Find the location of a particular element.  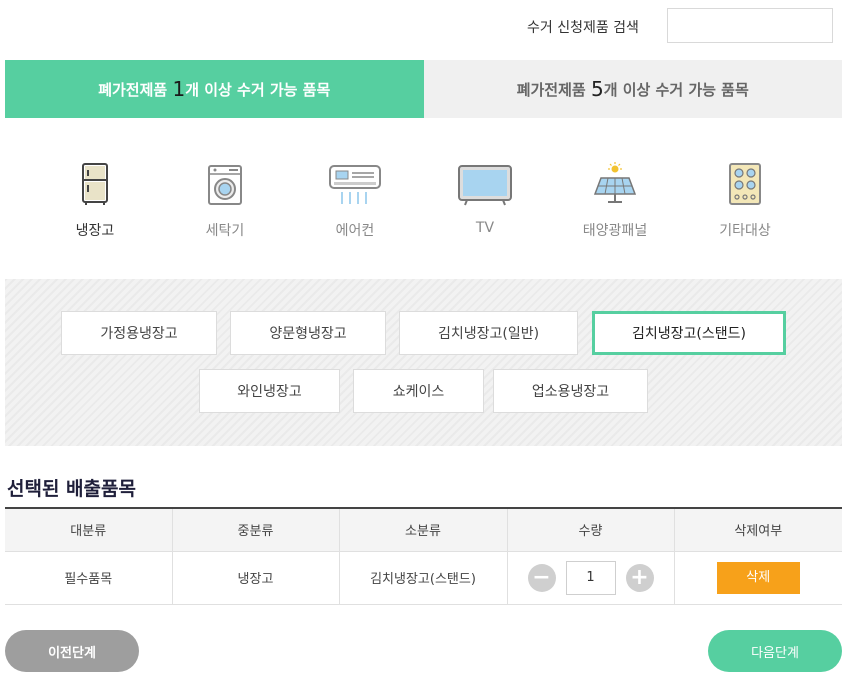

subcategory-wine-refrigerator: 와인냉장고 is located at coordinates (269, 391).